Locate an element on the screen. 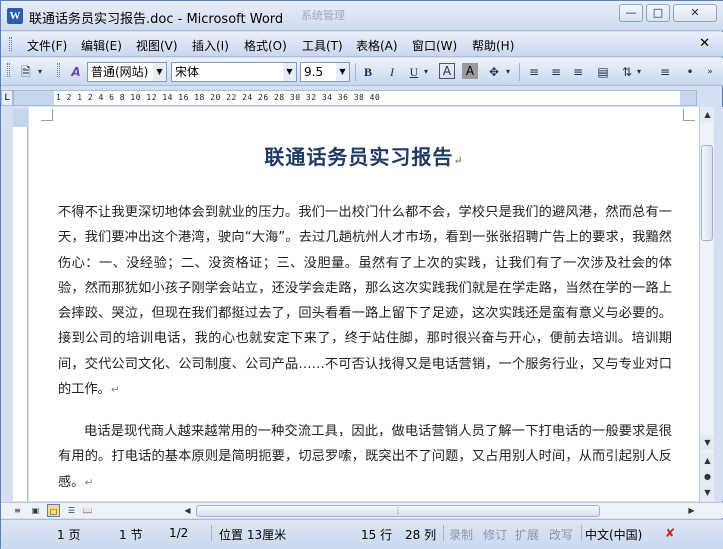  underline-dropdown-arrow-icon: ▾ is located at coordinates (426, 72).